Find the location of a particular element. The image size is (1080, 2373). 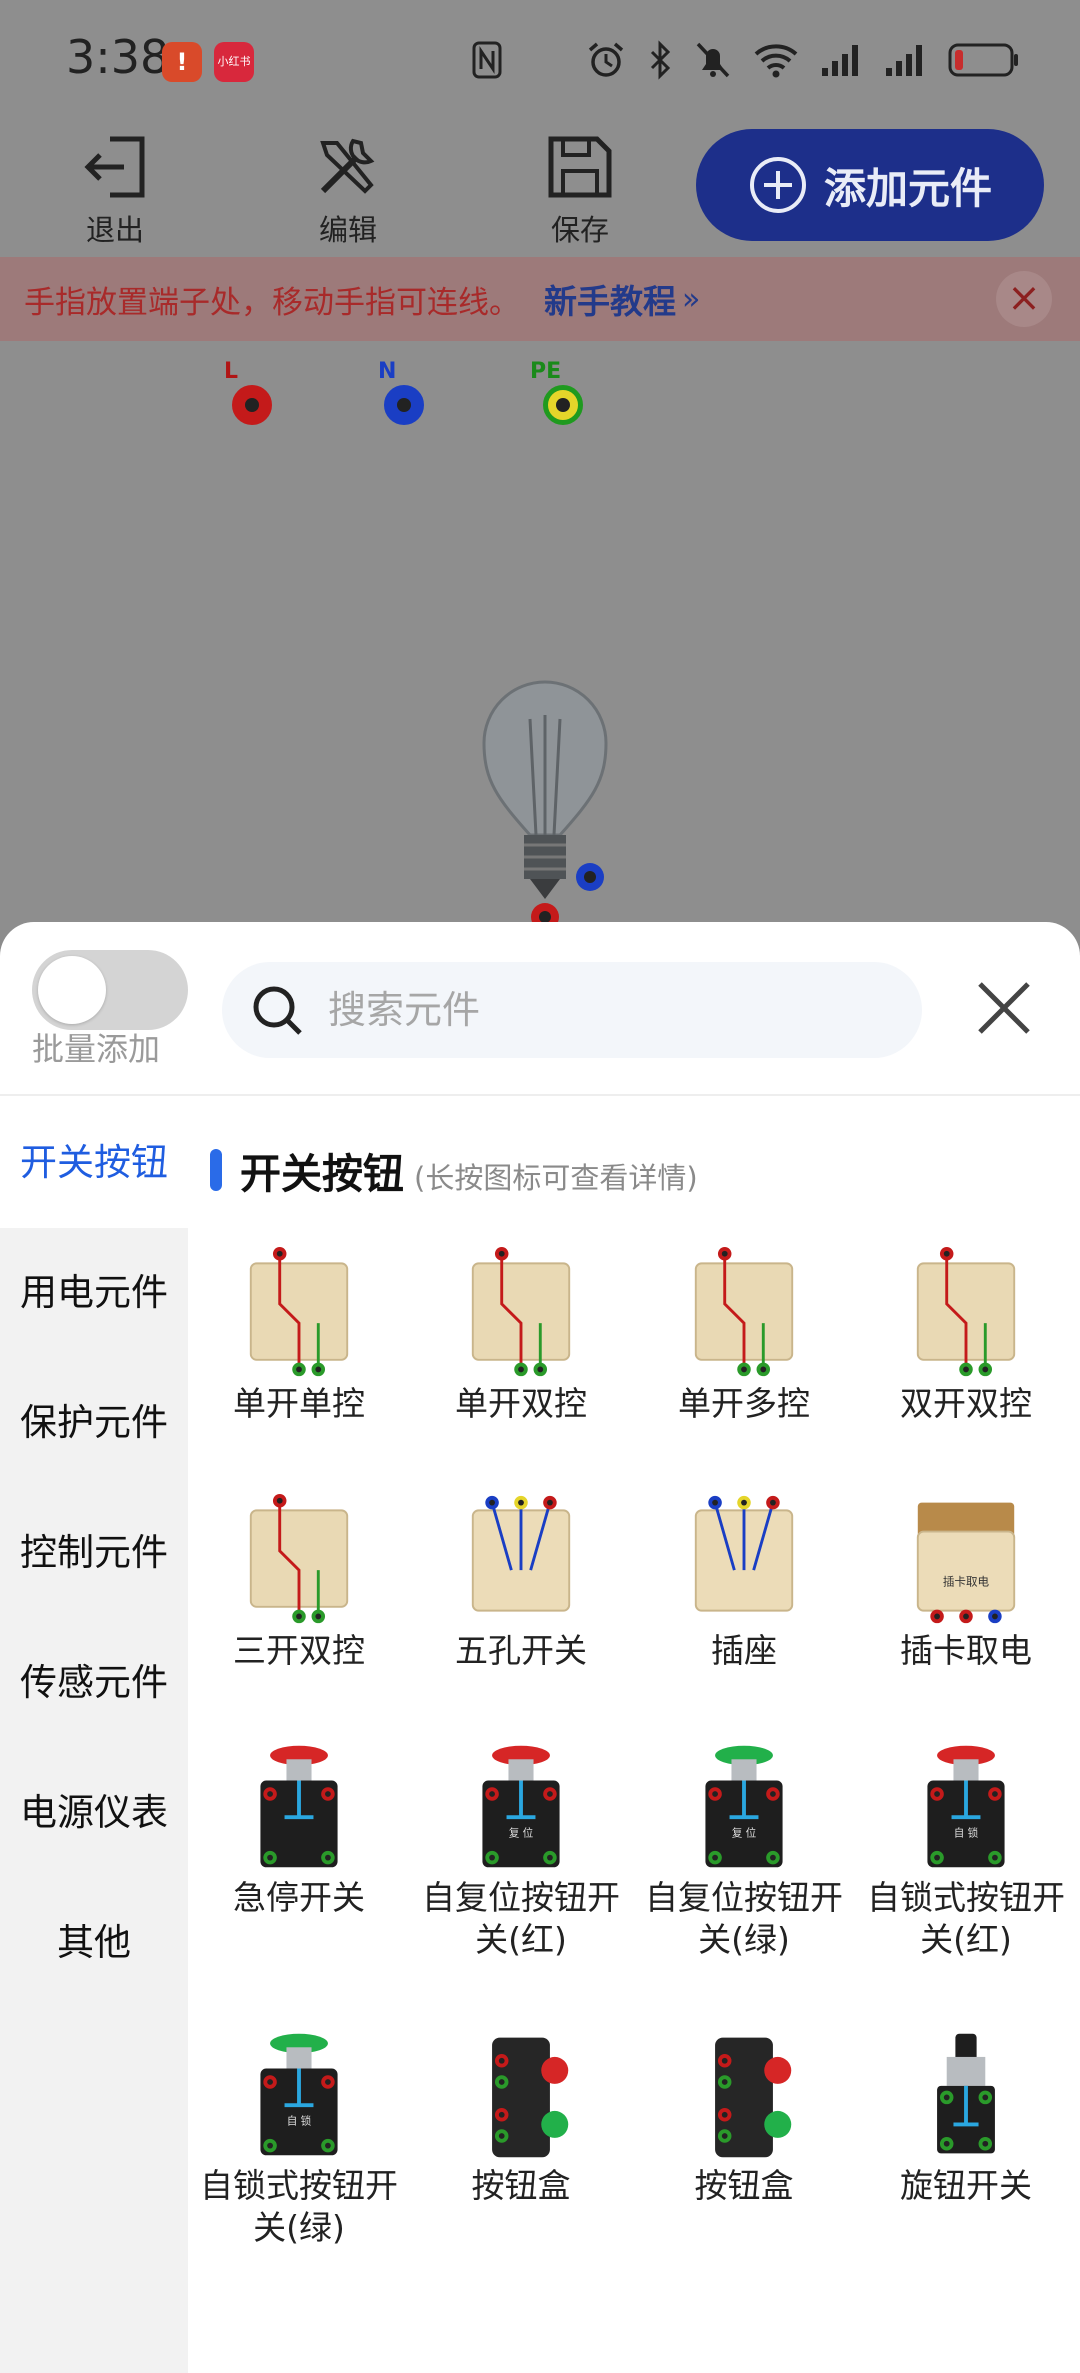

svg-text: 插卡取电 is located at coordinates (966, 1582).